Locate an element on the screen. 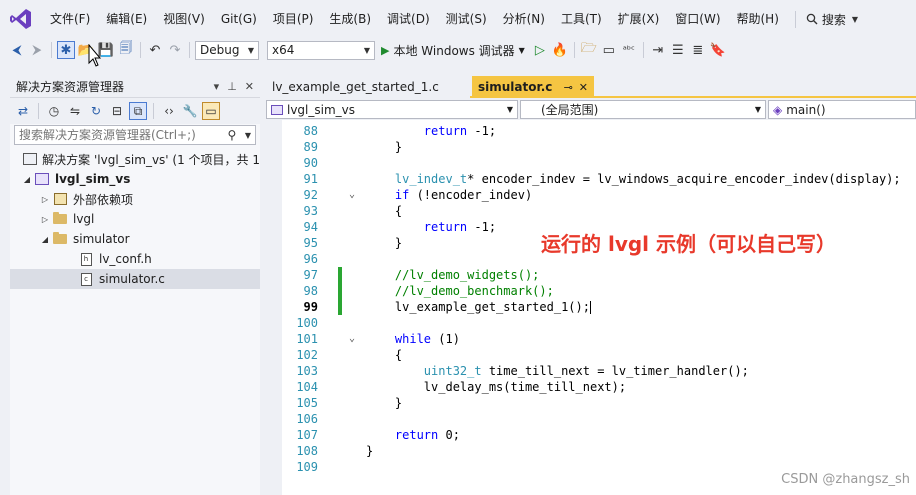 The image size is (916, 495). pin-icon: ⊥ is located at coordinates (232, 86).